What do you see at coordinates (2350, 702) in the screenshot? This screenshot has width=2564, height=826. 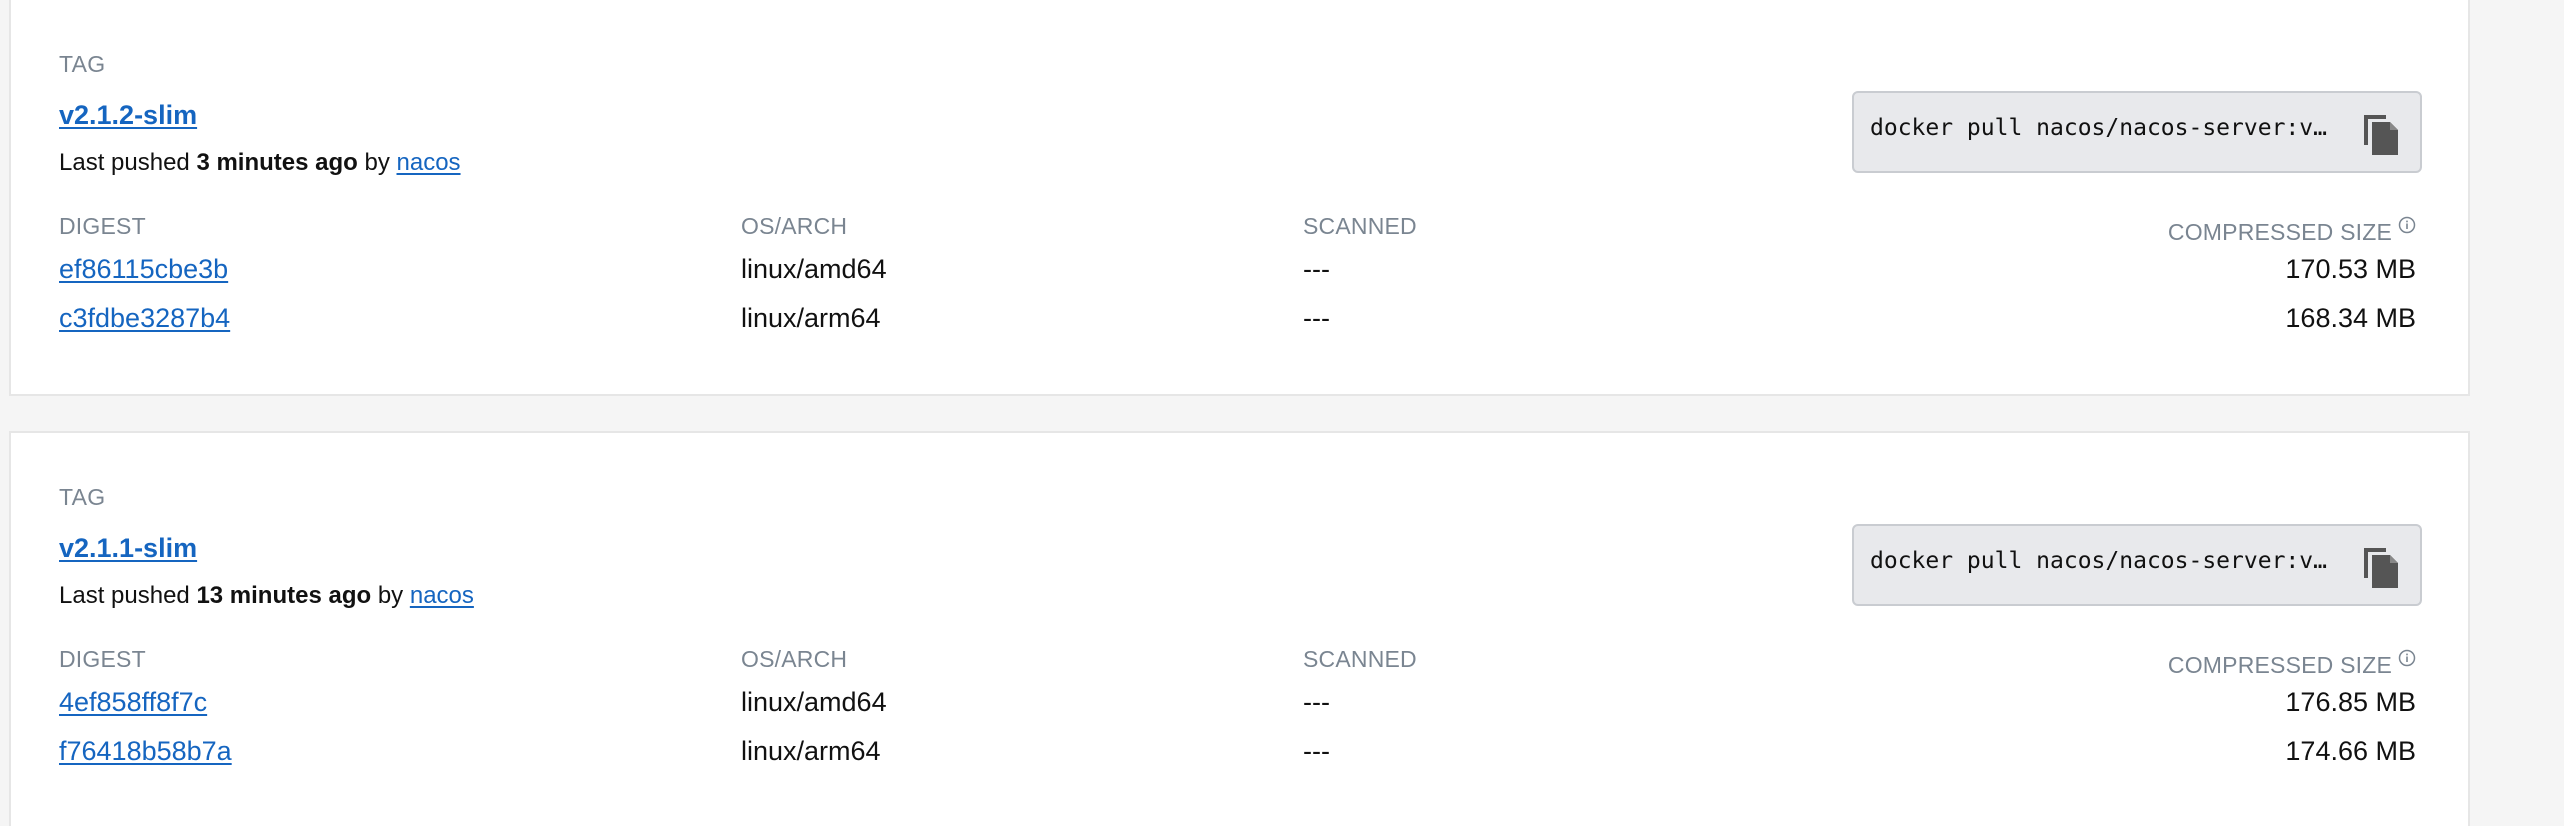 I see `compressed-size-value: 176.85 MB` at bounding box center [2350, 702].